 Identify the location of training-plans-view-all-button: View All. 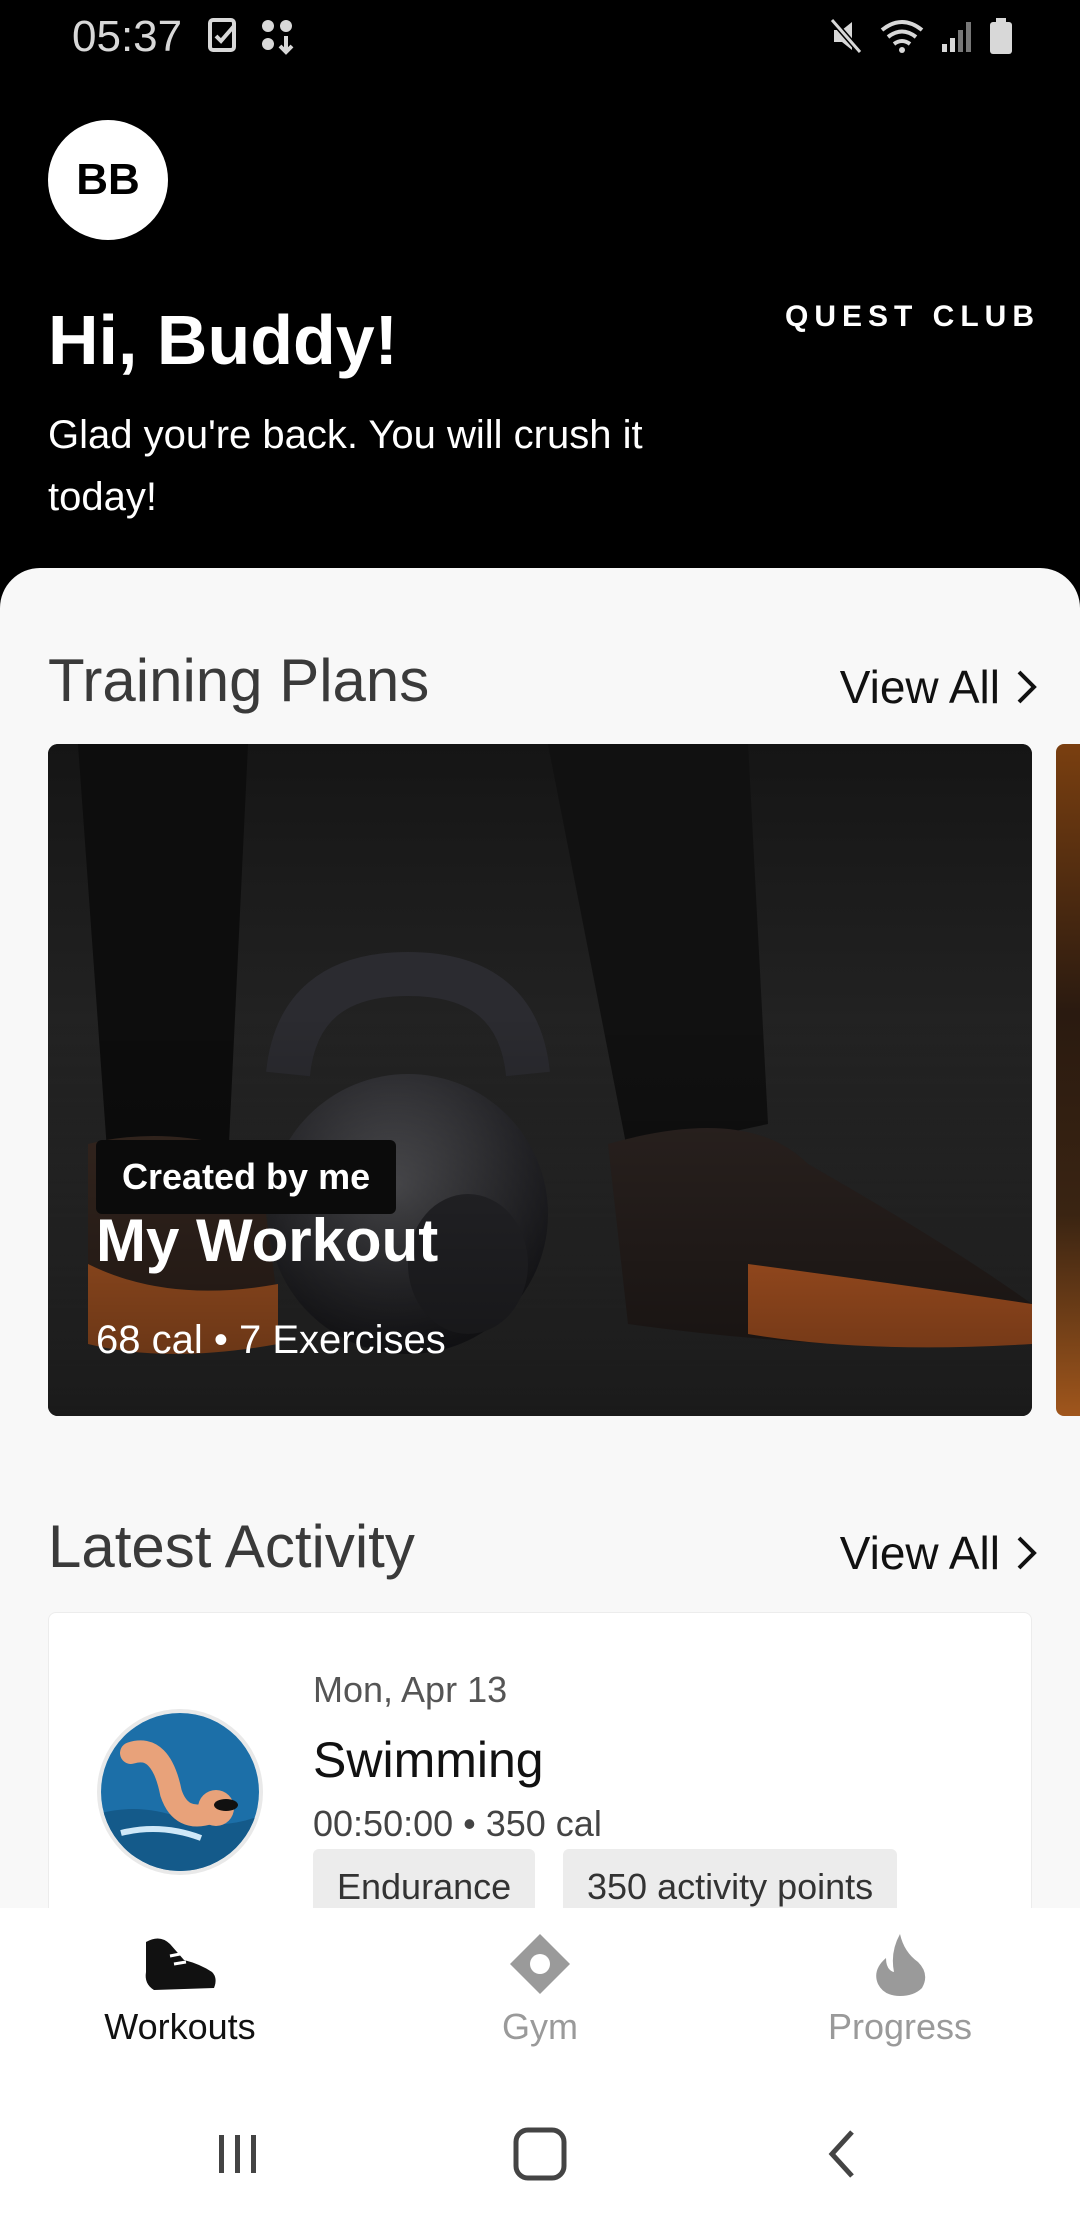
(940, 687).